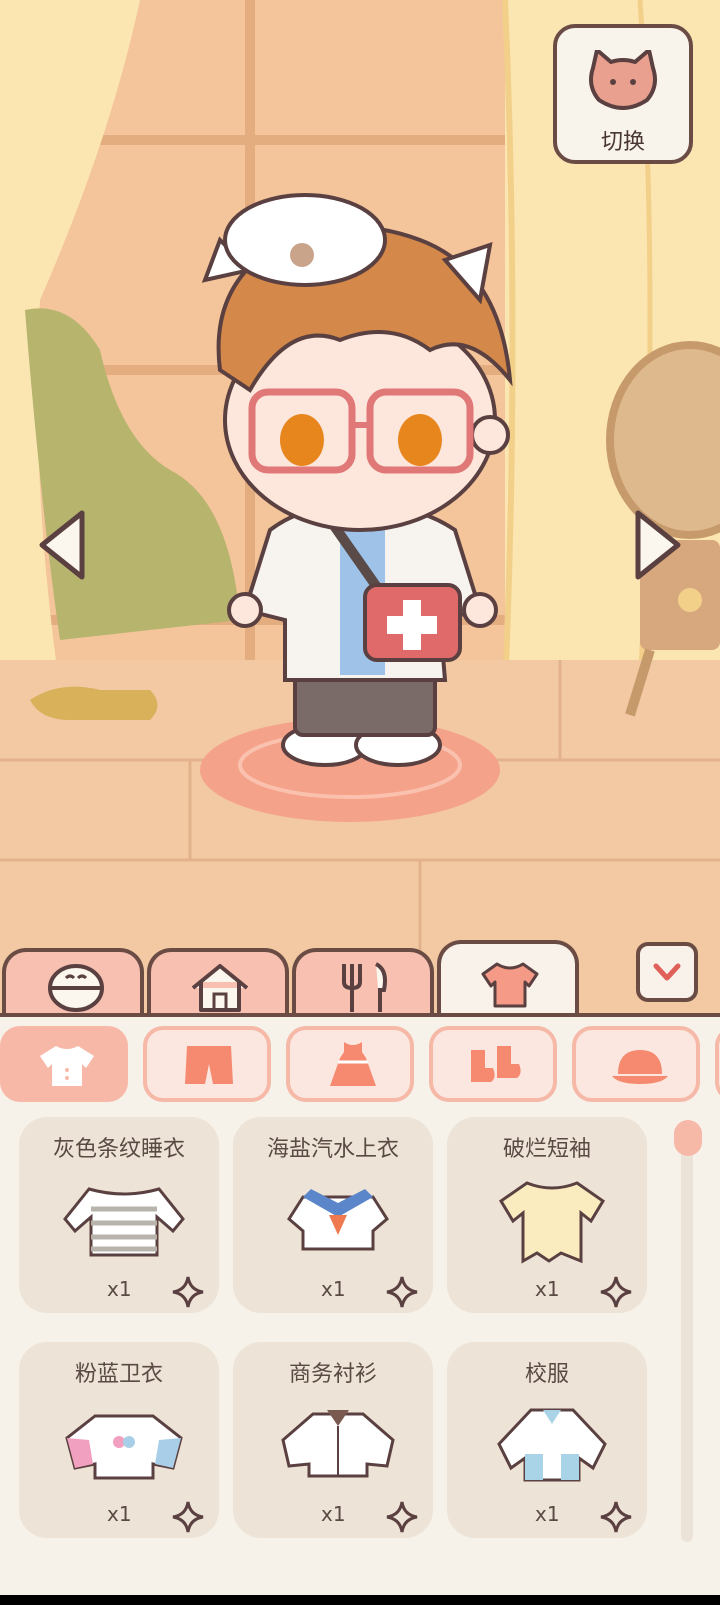  I want to click on subcat-shoes, so click(493, 1064).